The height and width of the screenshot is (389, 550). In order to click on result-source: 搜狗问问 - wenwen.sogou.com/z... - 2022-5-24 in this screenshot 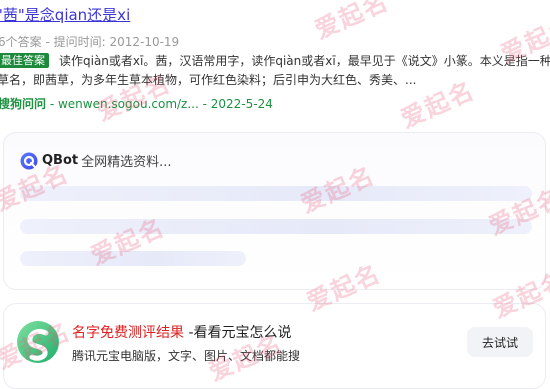, I will do `click(136, 103)`.